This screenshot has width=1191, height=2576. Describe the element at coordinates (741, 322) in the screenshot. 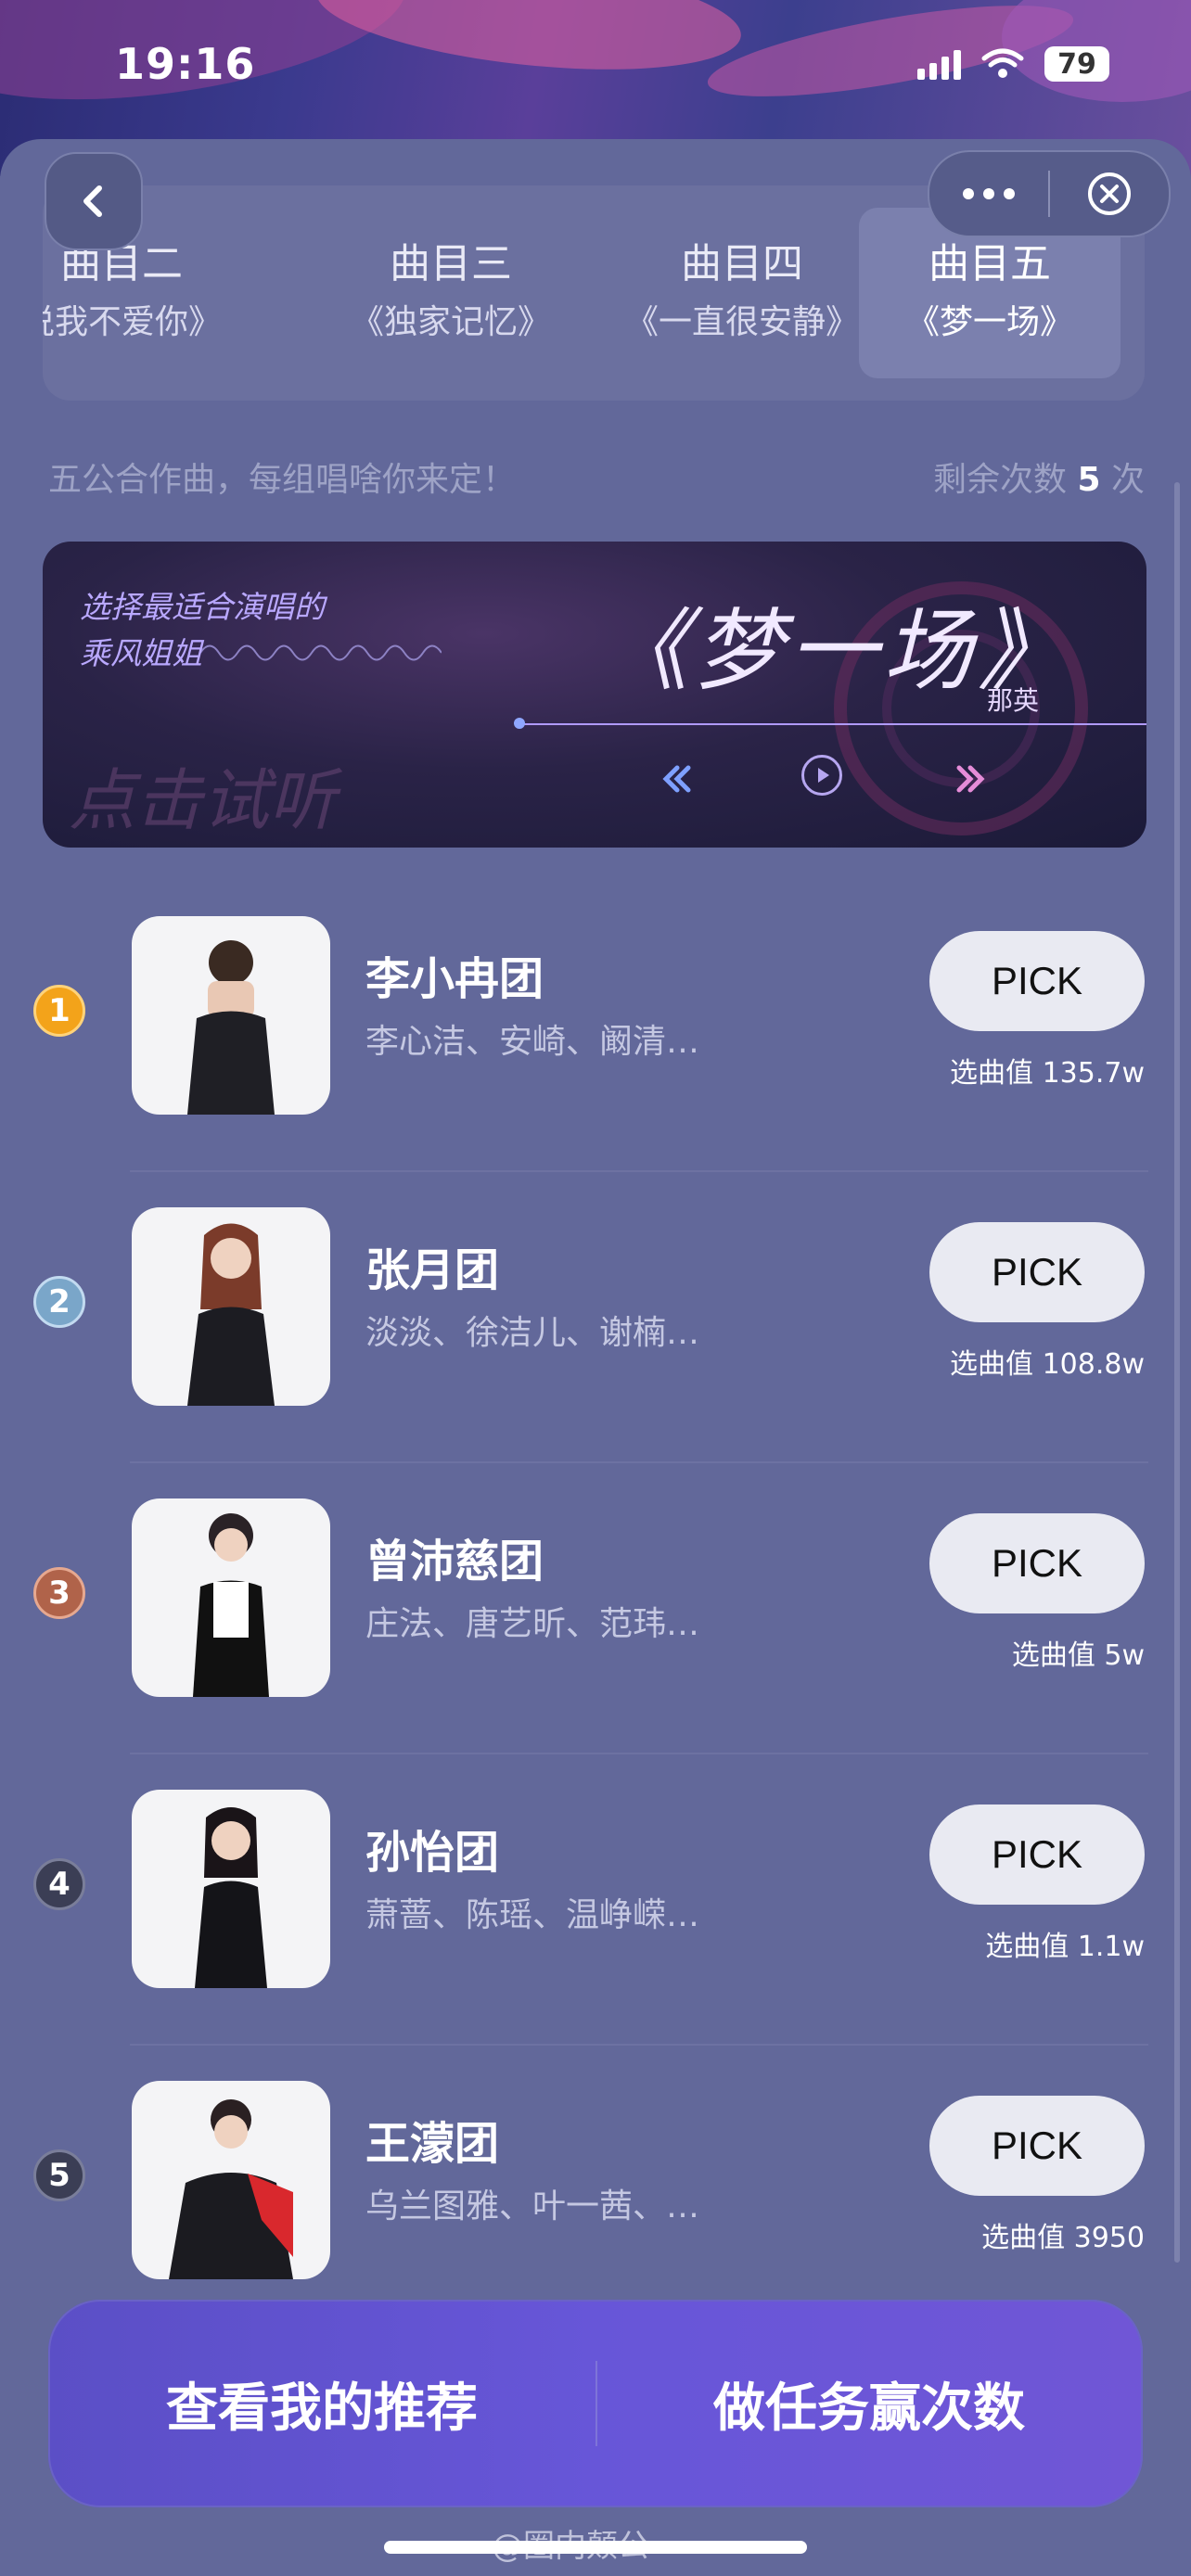

I see `tab-song: 《一直很安静》` at that location.